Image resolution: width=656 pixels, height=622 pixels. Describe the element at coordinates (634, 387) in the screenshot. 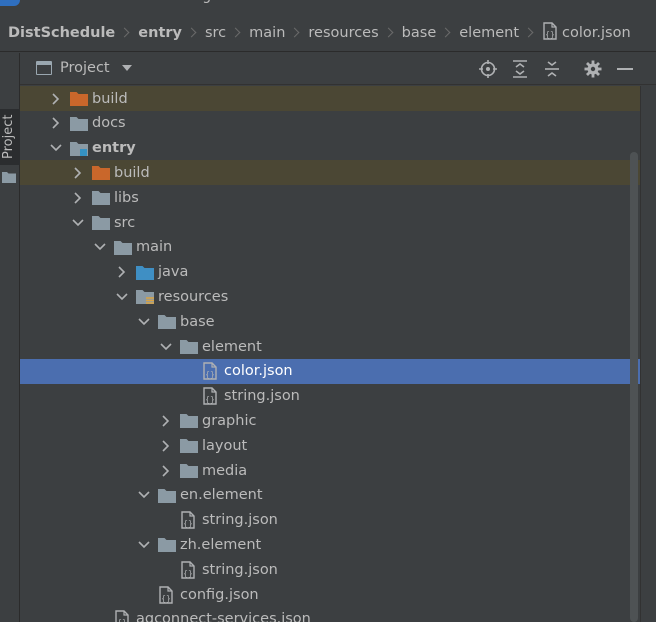

I see `vertical-scrollbar` at that location.